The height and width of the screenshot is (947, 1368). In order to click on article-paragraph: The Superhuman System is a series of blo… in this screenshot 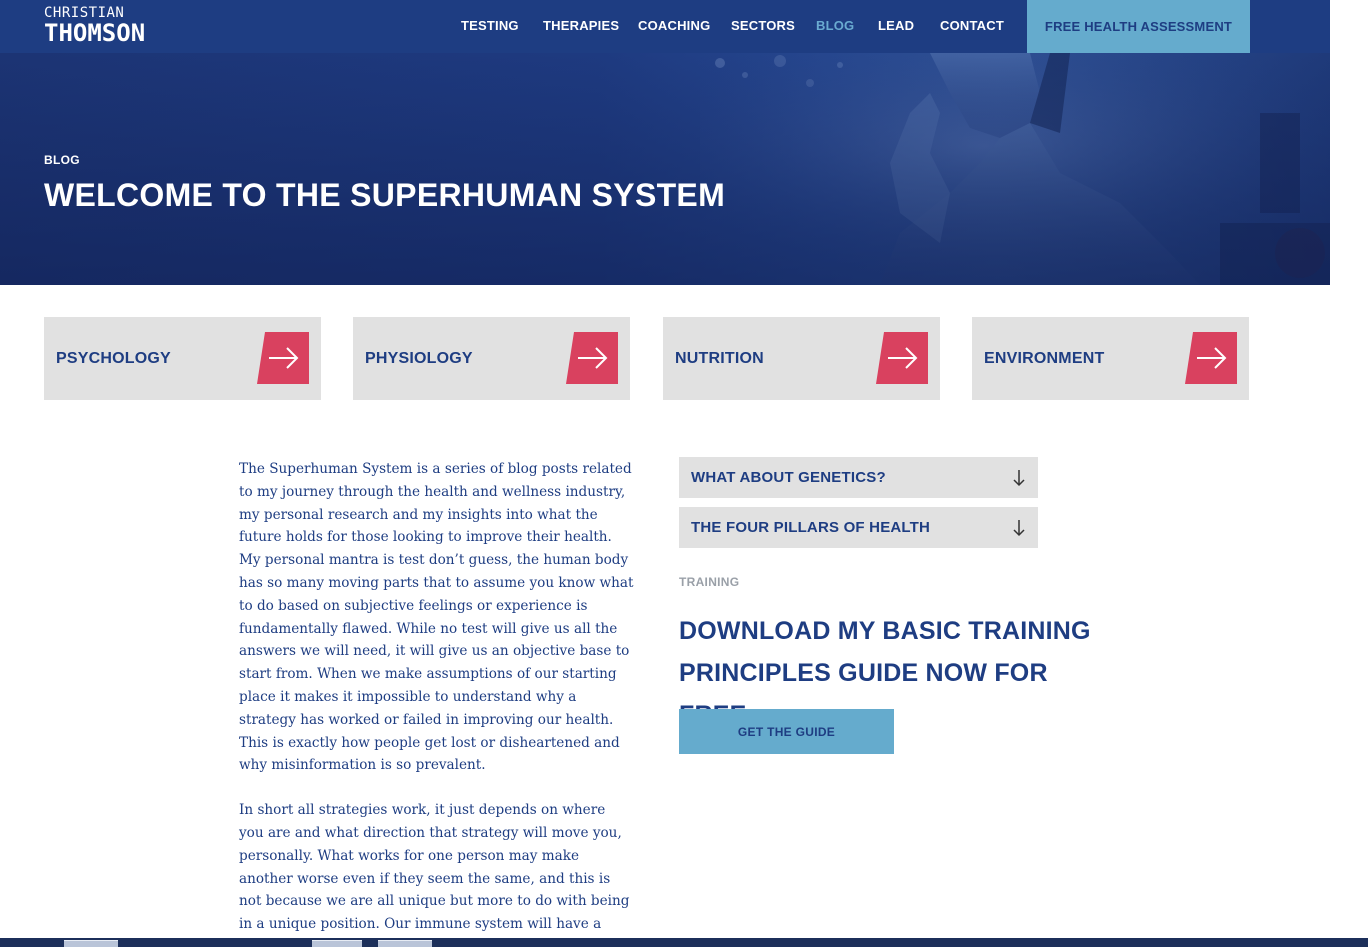, I will do `click(436, 617)`.